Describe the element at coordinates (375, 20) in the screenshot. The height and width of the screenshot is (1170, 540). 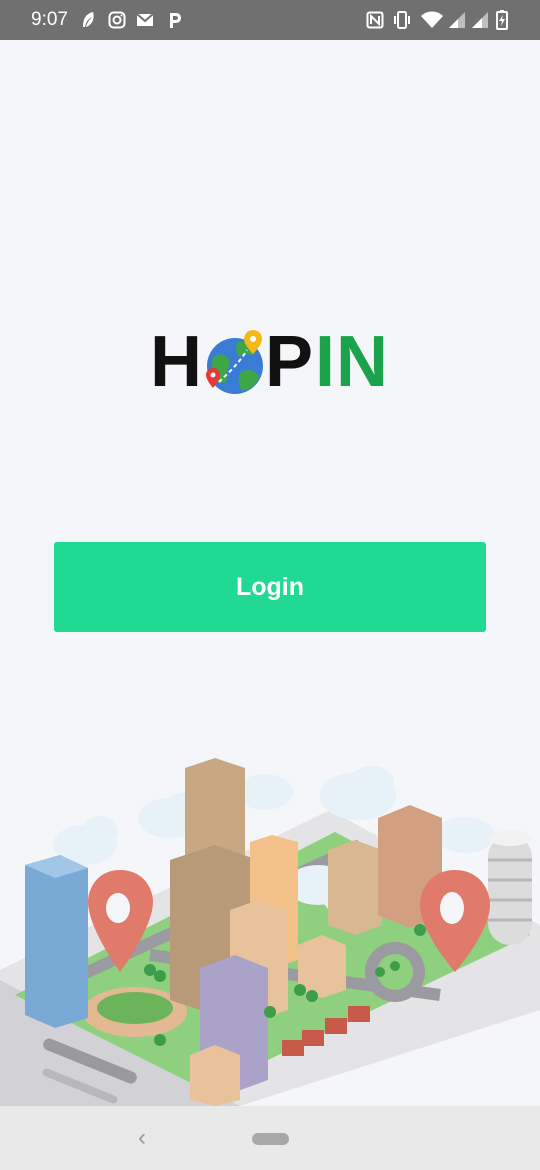
I see `nfc-icon` at that location.